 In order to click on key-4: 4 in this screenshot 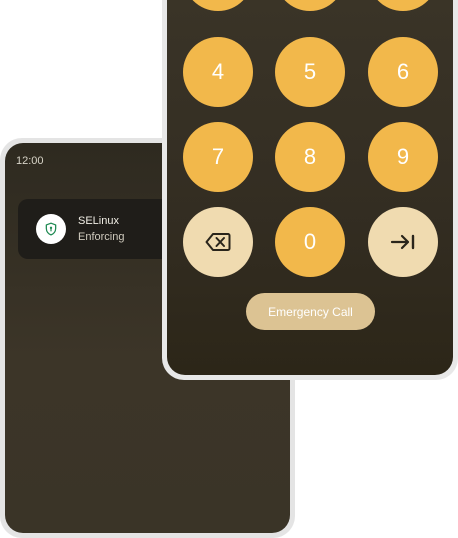, I will do `click(218, 72)`.